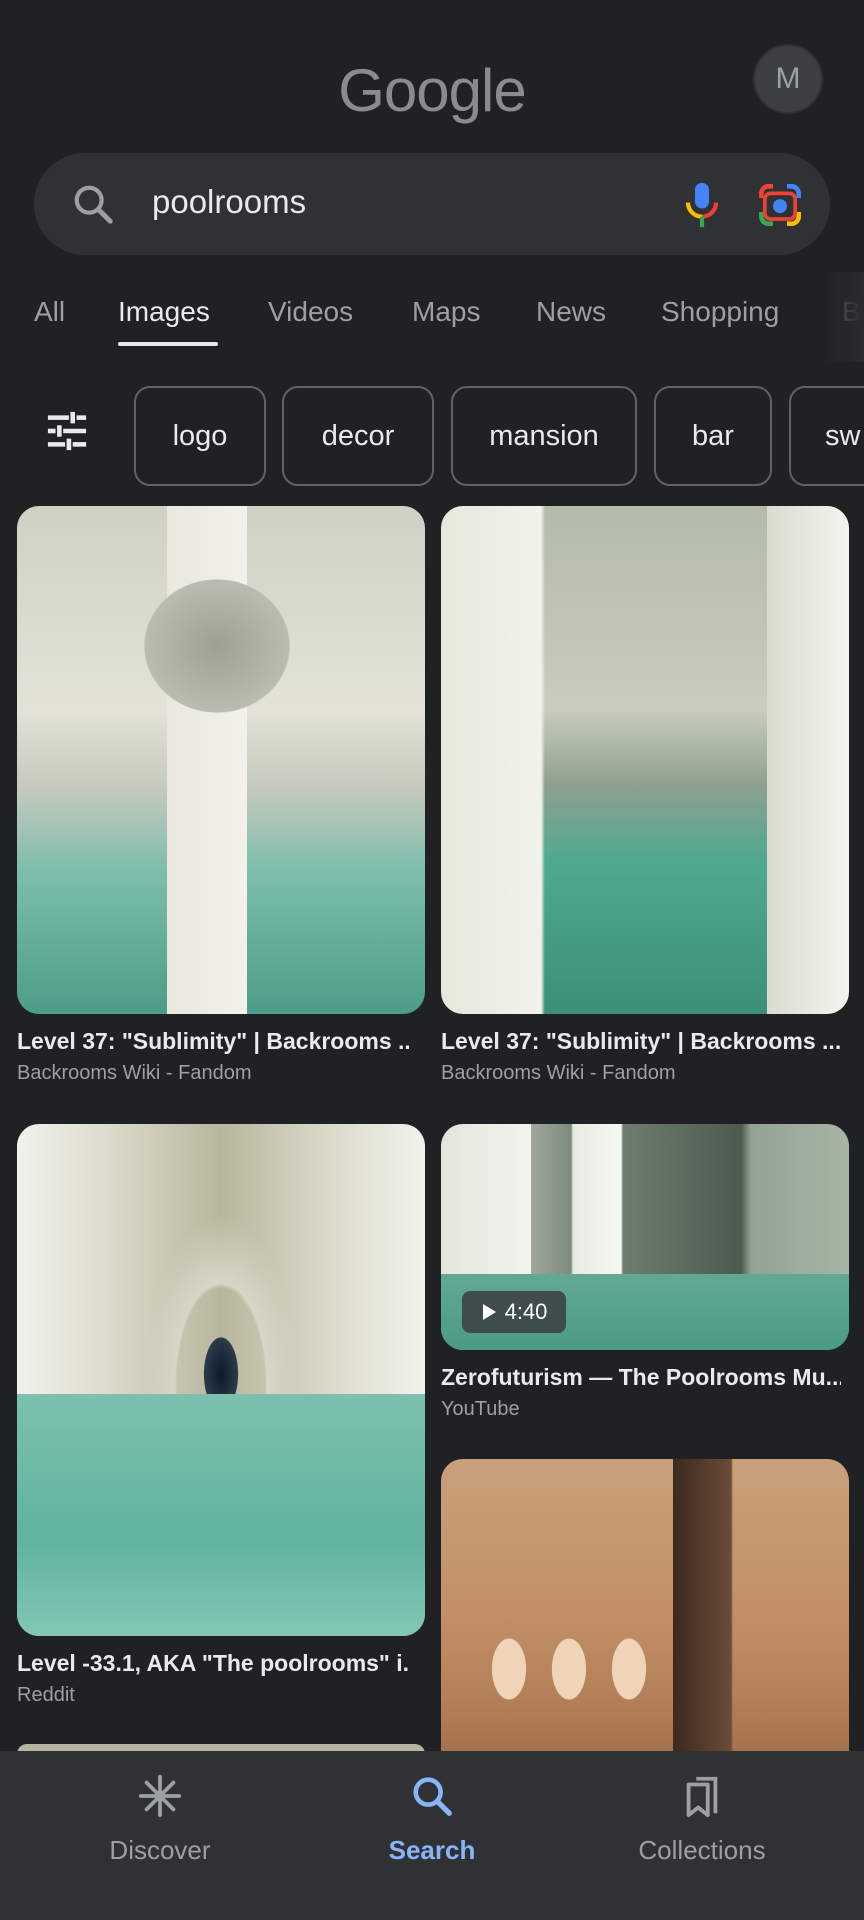  What do you see at coordinates (571, 312) in the screenshot?
I see `tab-news: News` at bounding box center [571, 312].